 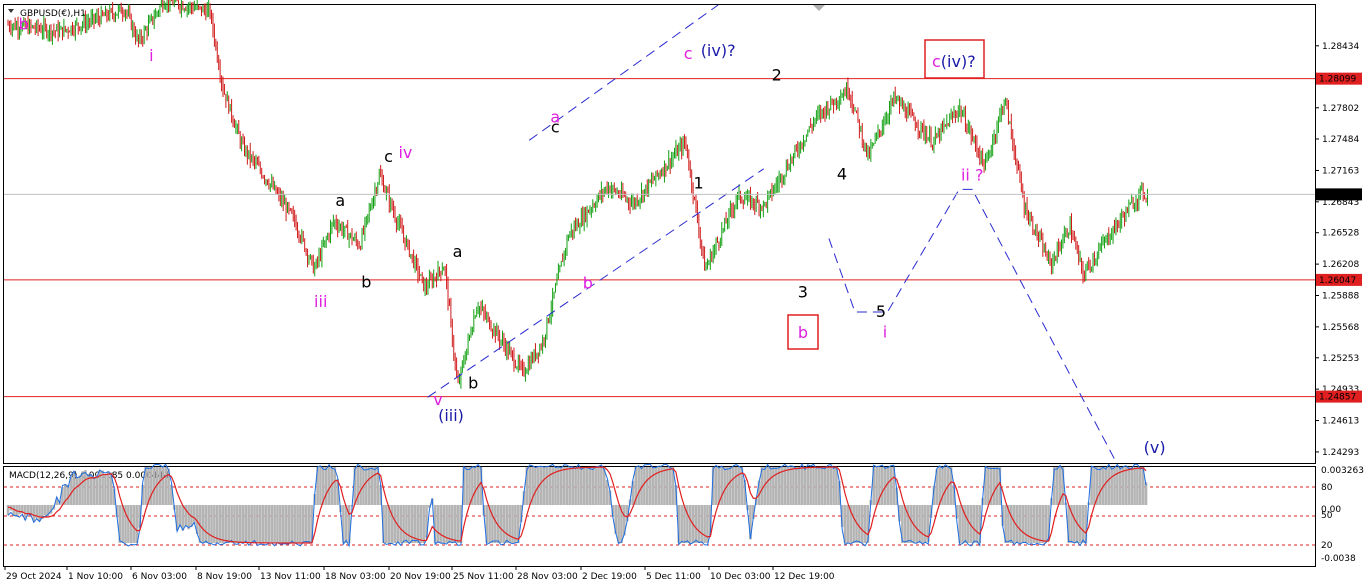 What do you see at coordinates (1340, 296) in the screenshot?
I see `price-tick-label: 1.25888` at bounding box center [1340, 296].